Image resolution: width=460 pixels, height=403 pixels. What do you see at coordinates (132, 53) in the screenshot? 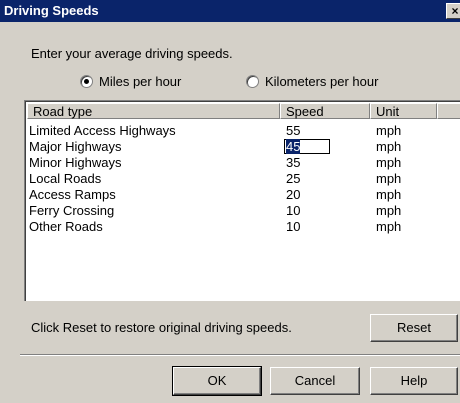
I see `instruction-text: Enter your average driving speeds.` at bounding box center [132, 53].